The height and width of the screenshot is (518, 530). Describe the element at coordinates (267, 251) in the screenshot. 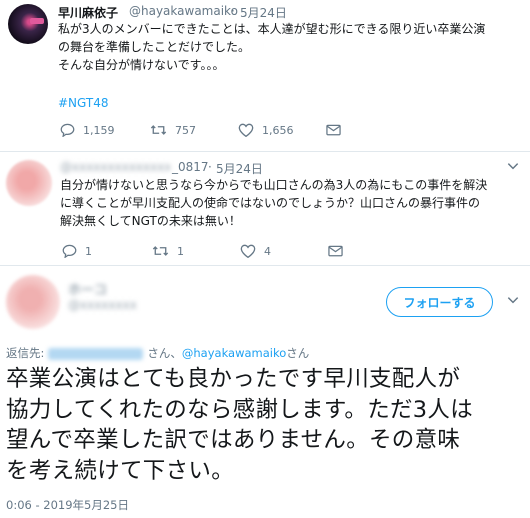

I see `like-count: 4` at that location.